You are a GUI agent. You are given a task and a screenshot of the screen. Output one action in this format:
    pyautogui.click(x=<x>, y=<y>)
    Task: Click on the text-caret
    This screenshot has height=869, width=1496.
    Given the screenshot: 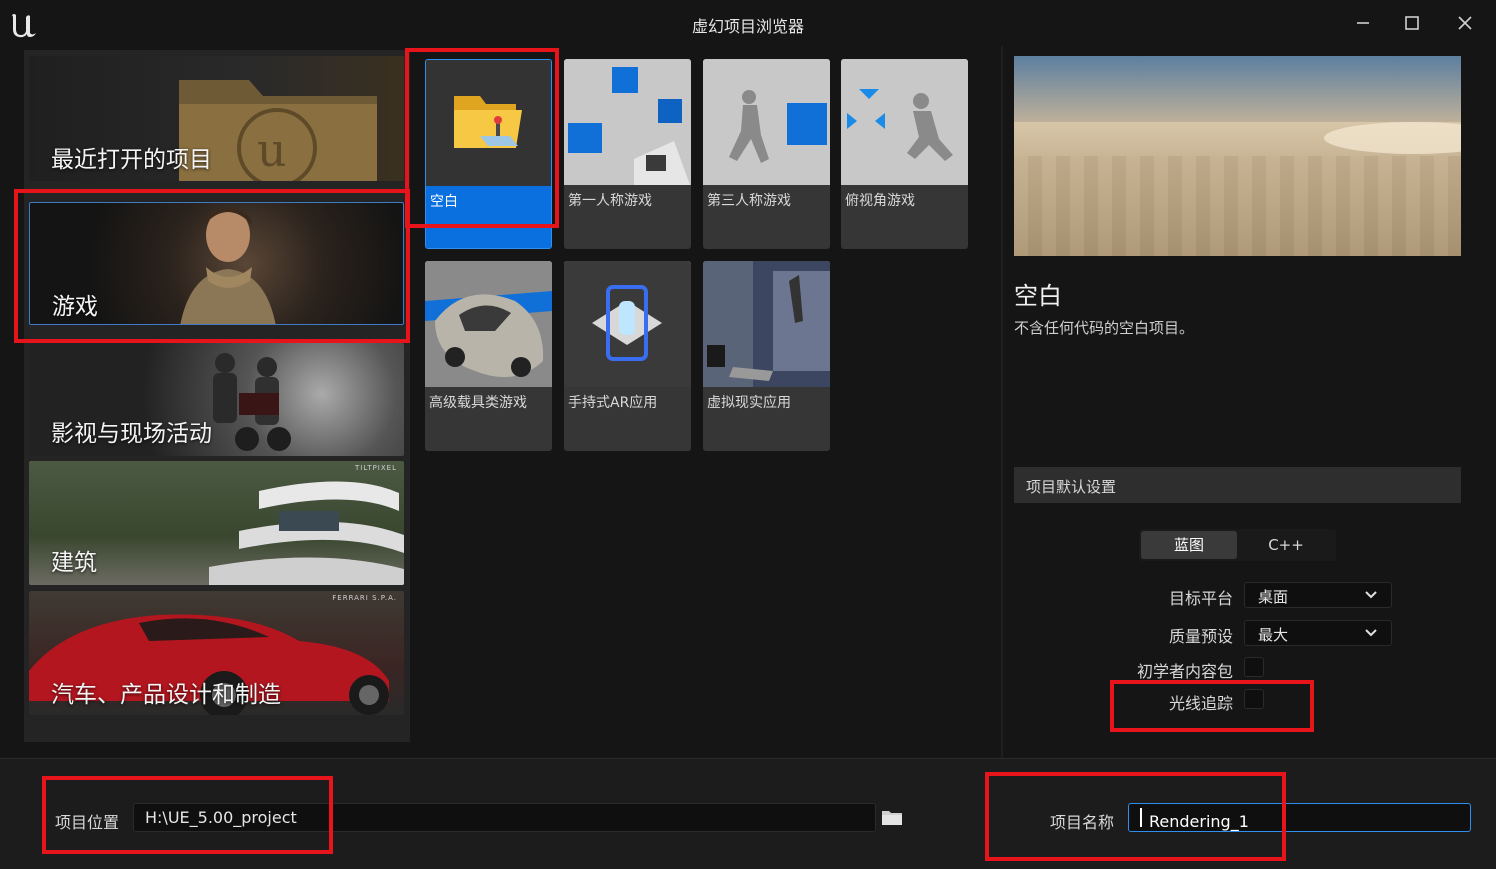 What is the action you would take?
    pyautogui.click(x=1141, y=817)
    